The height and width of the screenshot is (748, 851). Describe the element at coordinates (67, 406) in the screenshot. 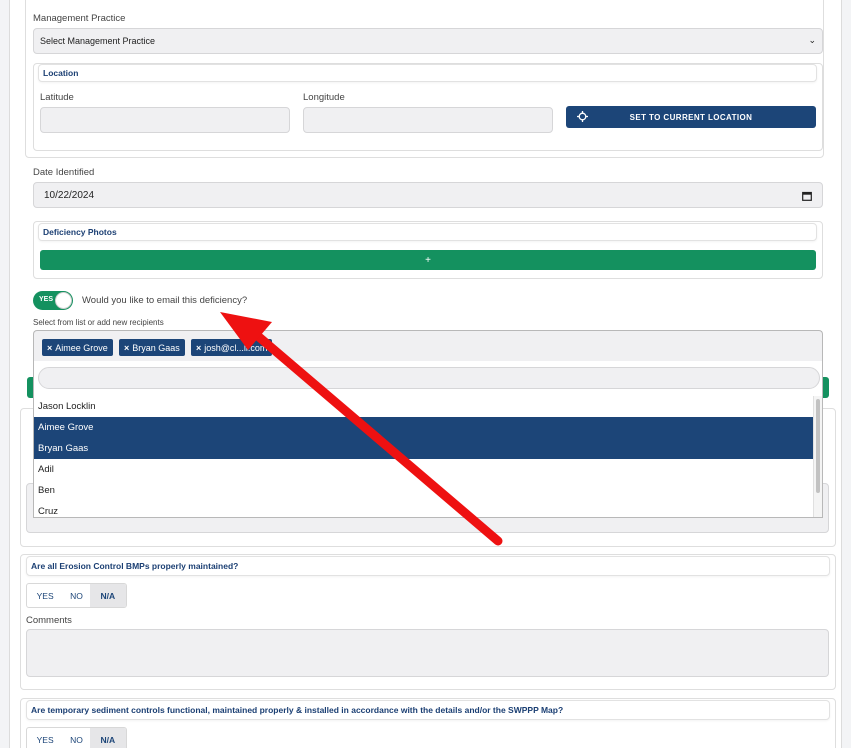

I see `dropdown-option-label: Jason Locklin` at that location.